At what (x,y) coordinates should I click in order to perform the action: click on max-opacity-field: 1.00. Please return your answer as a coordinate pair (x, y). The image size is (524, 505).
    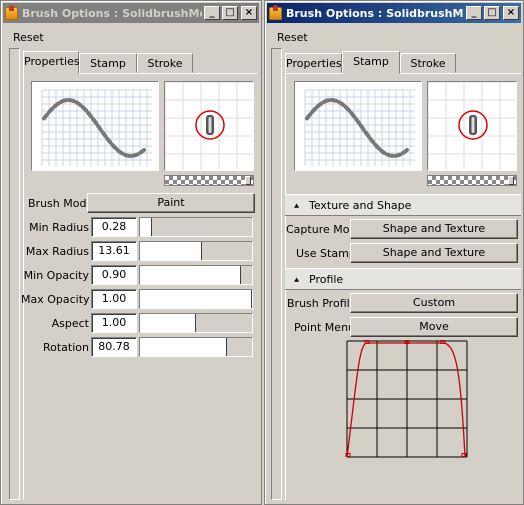
    Looking at the image, I should click on (114, 299).